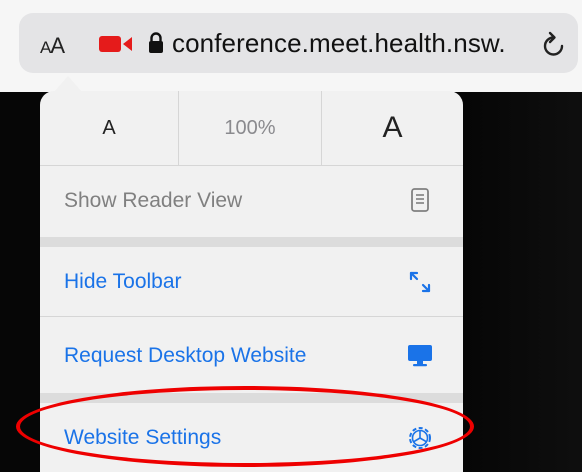 The image size is (582, 472). What do you see at coordinates (57, 45) in the screenshot?
I see `text-size-large-glyph: A` at bounding box center [57, 45].